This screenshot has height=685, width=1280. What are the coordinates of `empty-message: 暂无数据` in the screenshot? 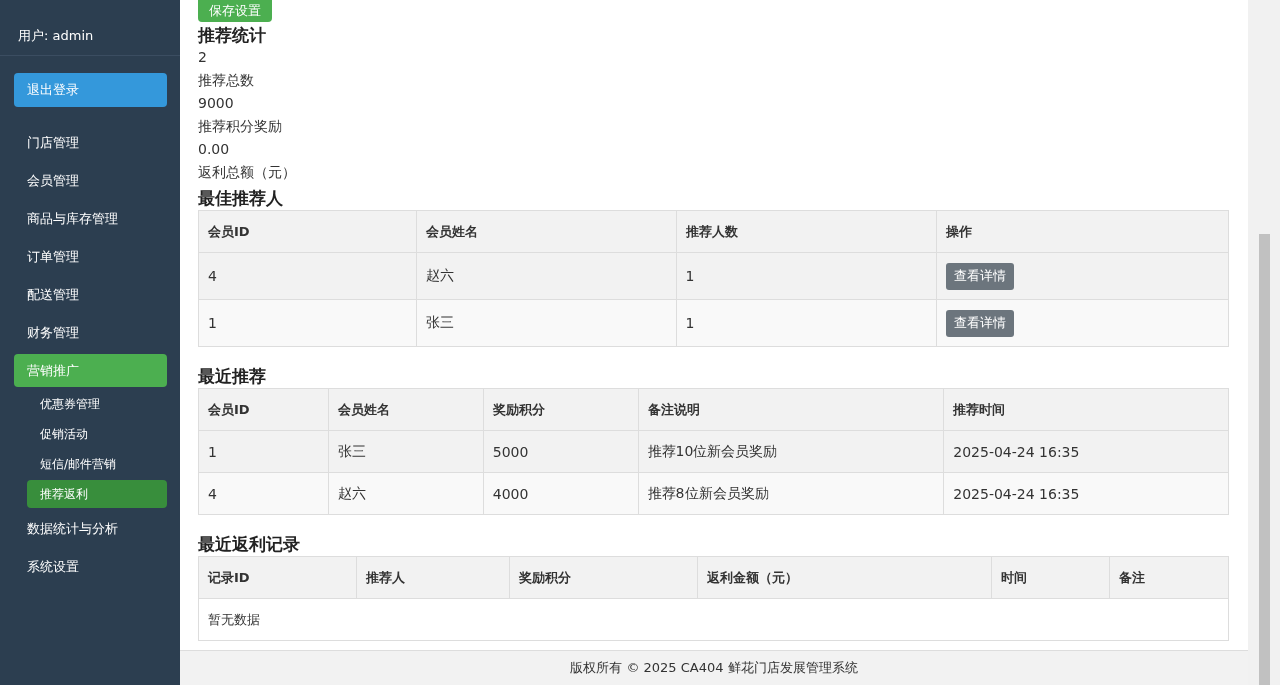 It's located at (713, 619).